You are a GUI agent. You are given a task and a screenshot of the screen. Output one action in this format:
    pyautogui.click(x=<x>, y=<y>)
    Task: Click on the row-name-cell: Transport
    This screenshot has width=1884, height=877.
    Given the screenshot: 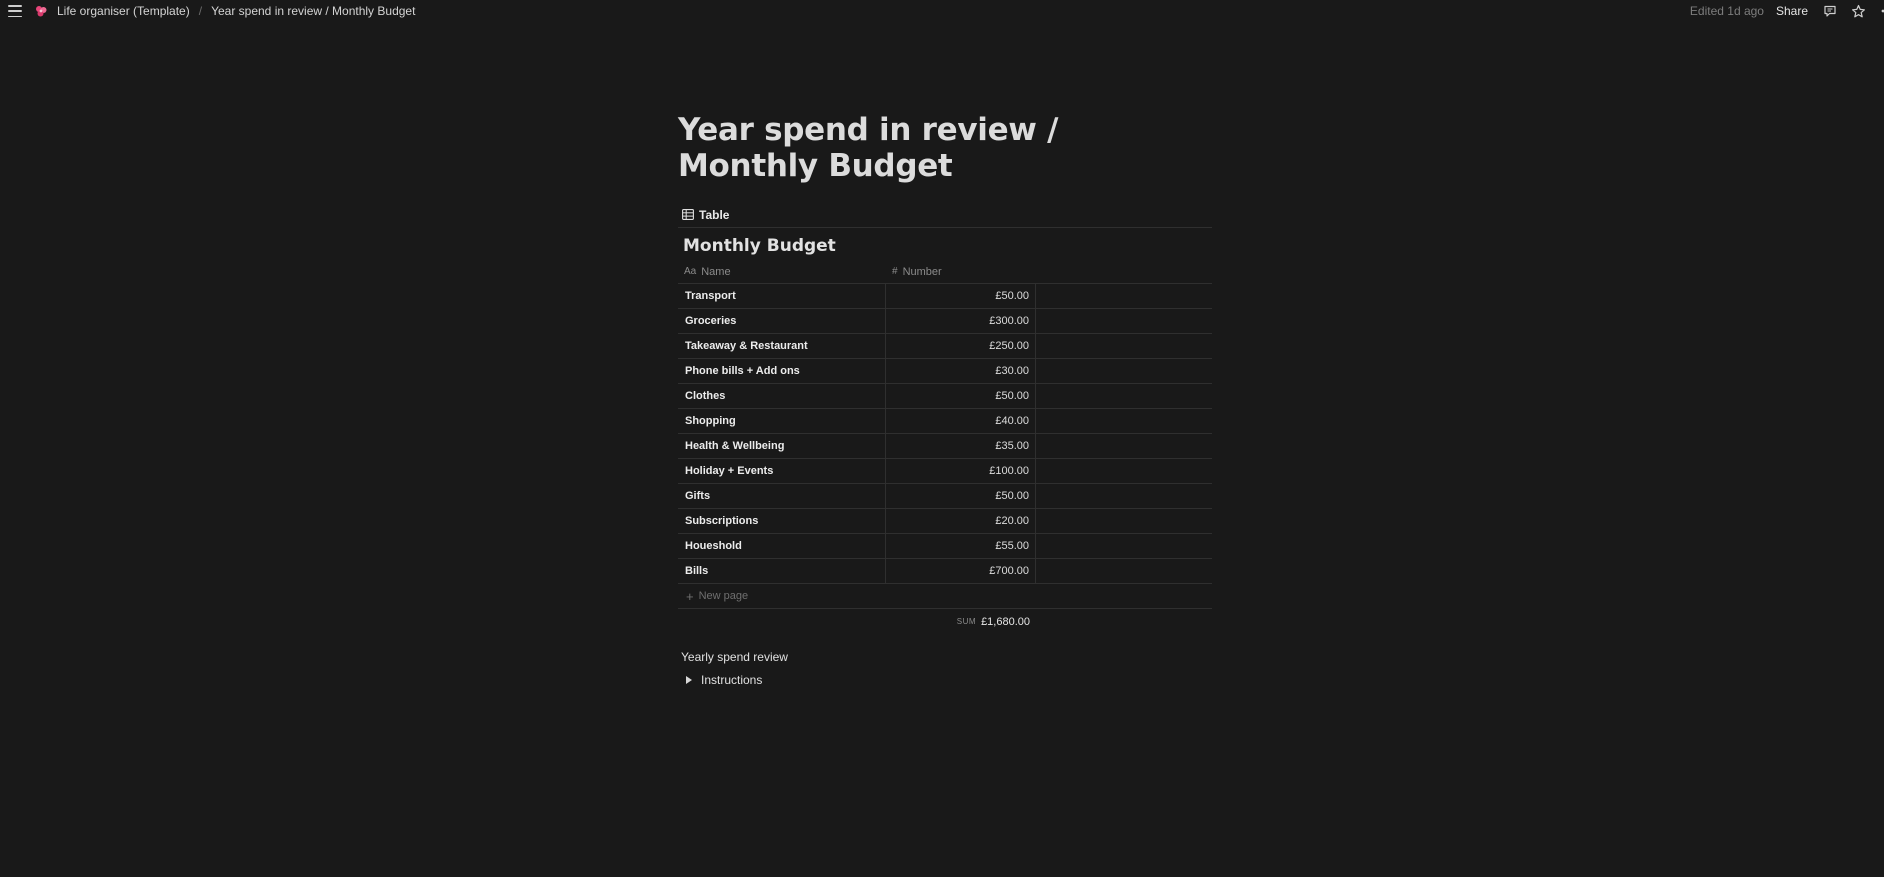 What is the action you would take?
    pyautogui.click(x=782, y=296)
    